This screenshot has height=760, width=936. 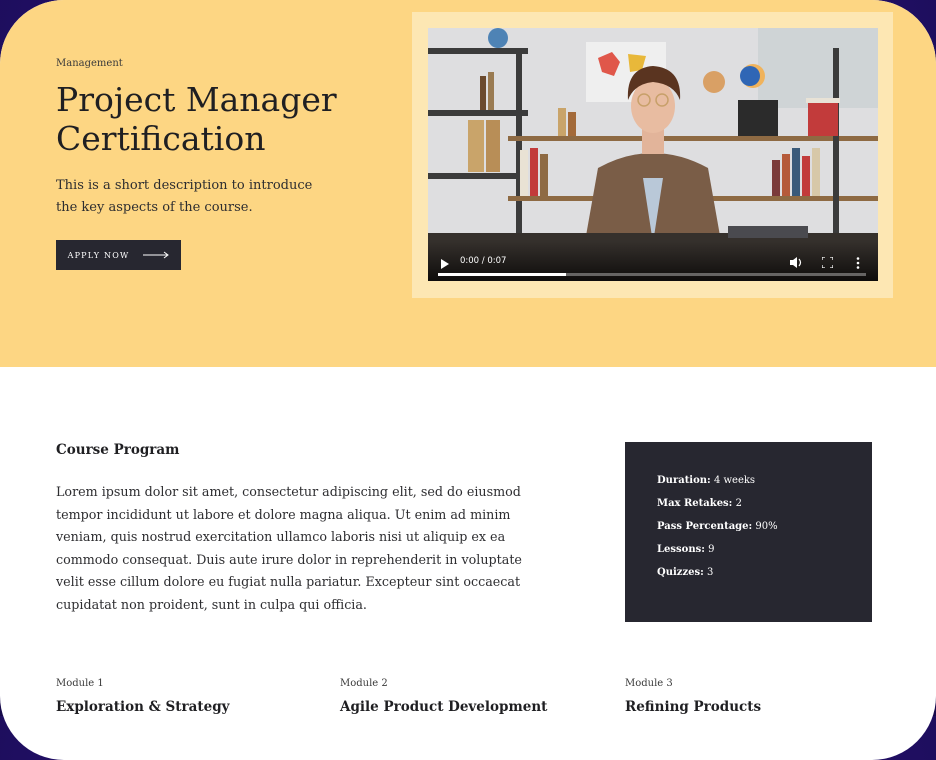 What do you see at coordinates (796, 262) in the screenshot?
I see `volume-icon` at bounding box center [796, 262].